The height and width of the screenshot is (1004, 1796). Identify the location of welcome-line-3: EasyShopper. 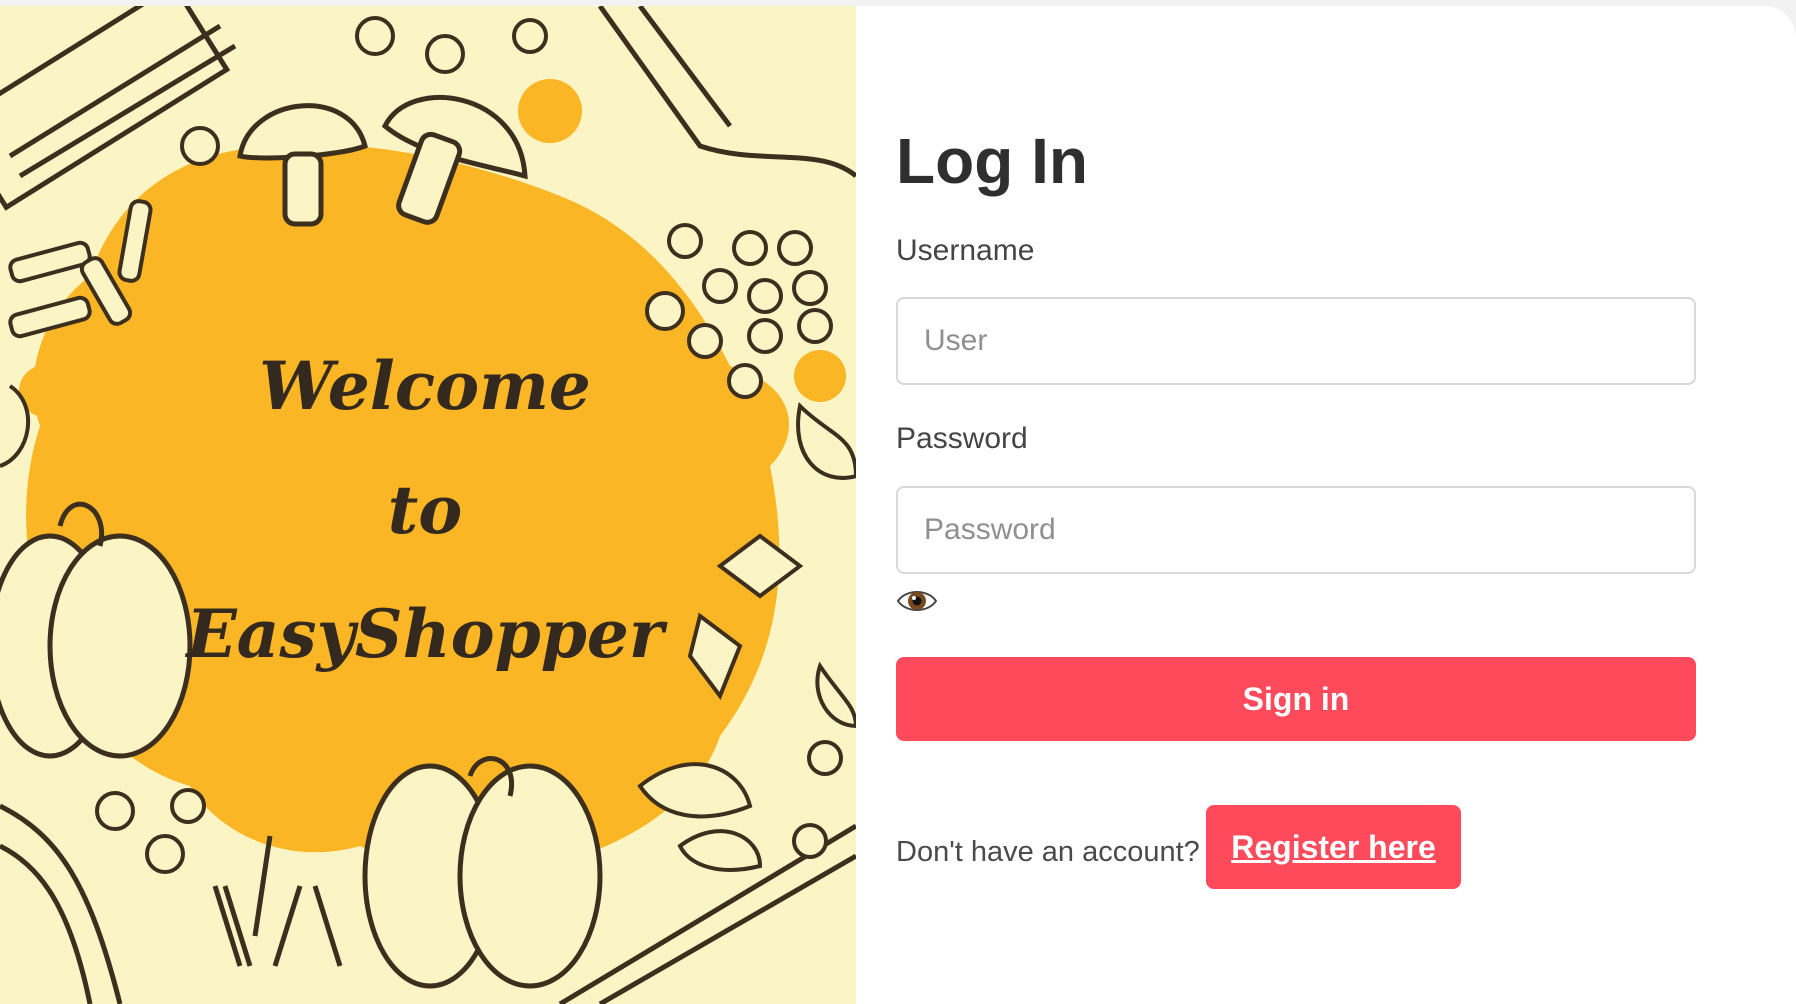
(425, 634).